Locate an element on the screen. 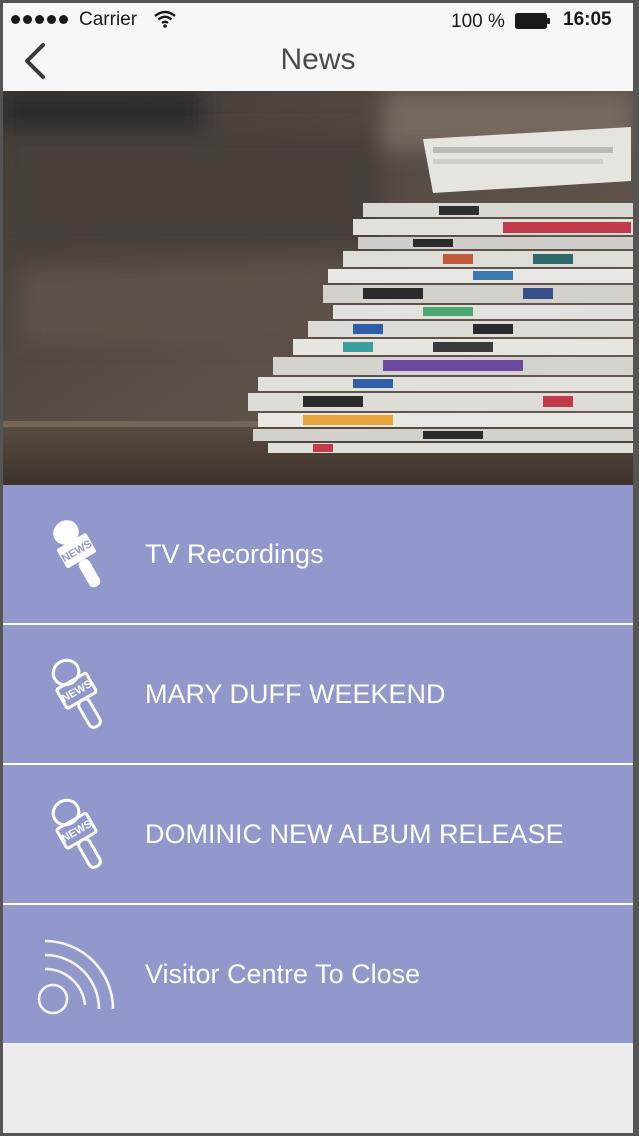 Image resolution: width=639 pixels, height=1136 pixels. list-item-label: MARY DUFF WEEKEND is located at coordinates (295, 694).